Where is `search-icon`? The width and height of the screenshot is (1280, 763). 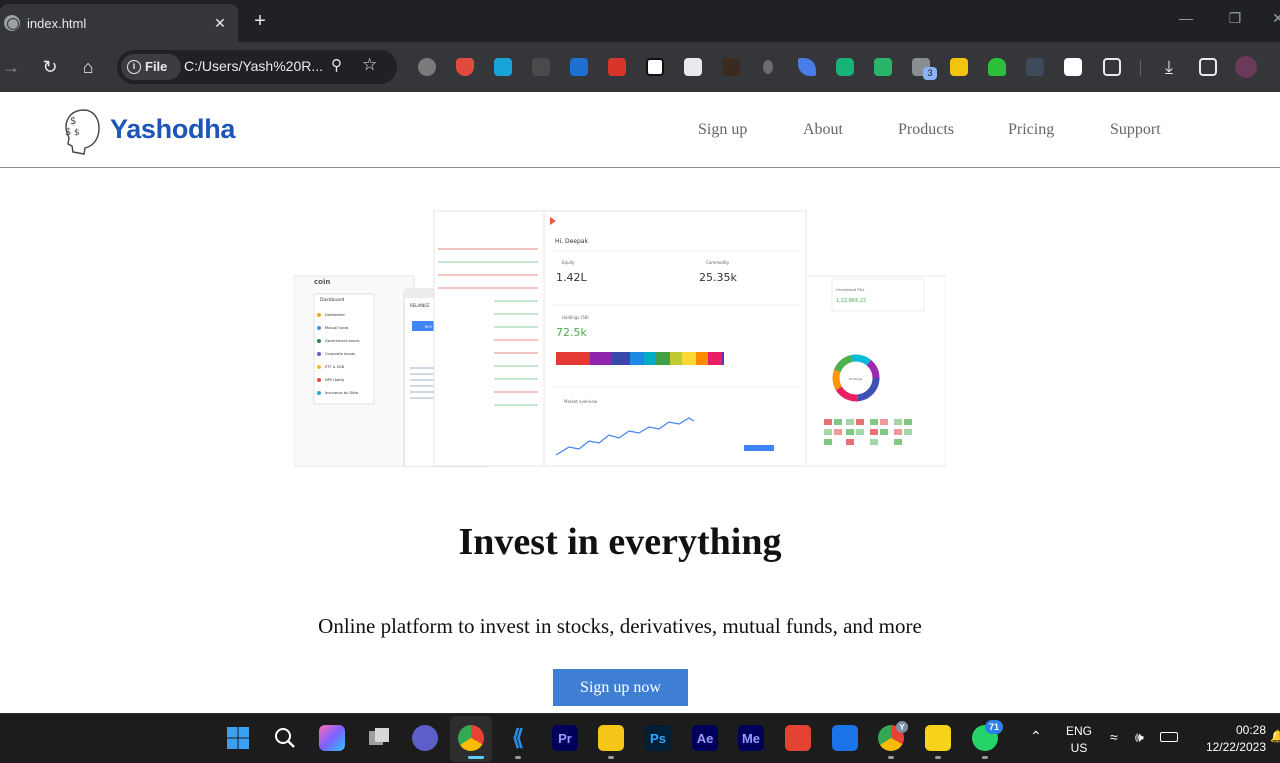
search-icon is located at coordinates (285, 738).